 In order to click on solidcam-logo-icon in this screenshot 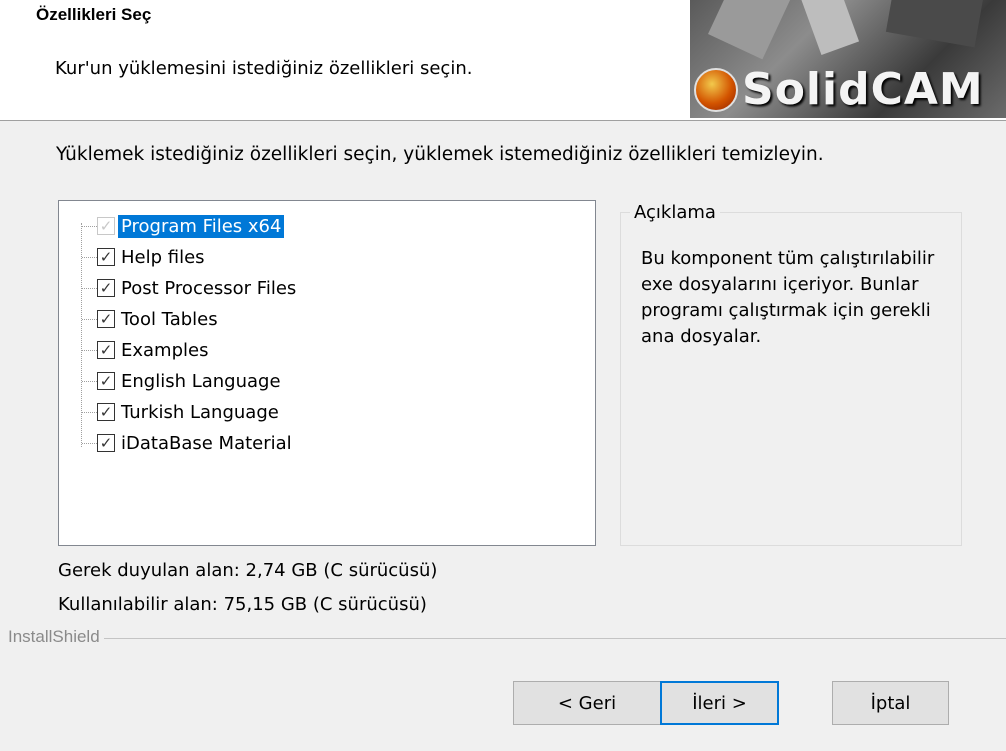, I will do `click(716, 89)`.